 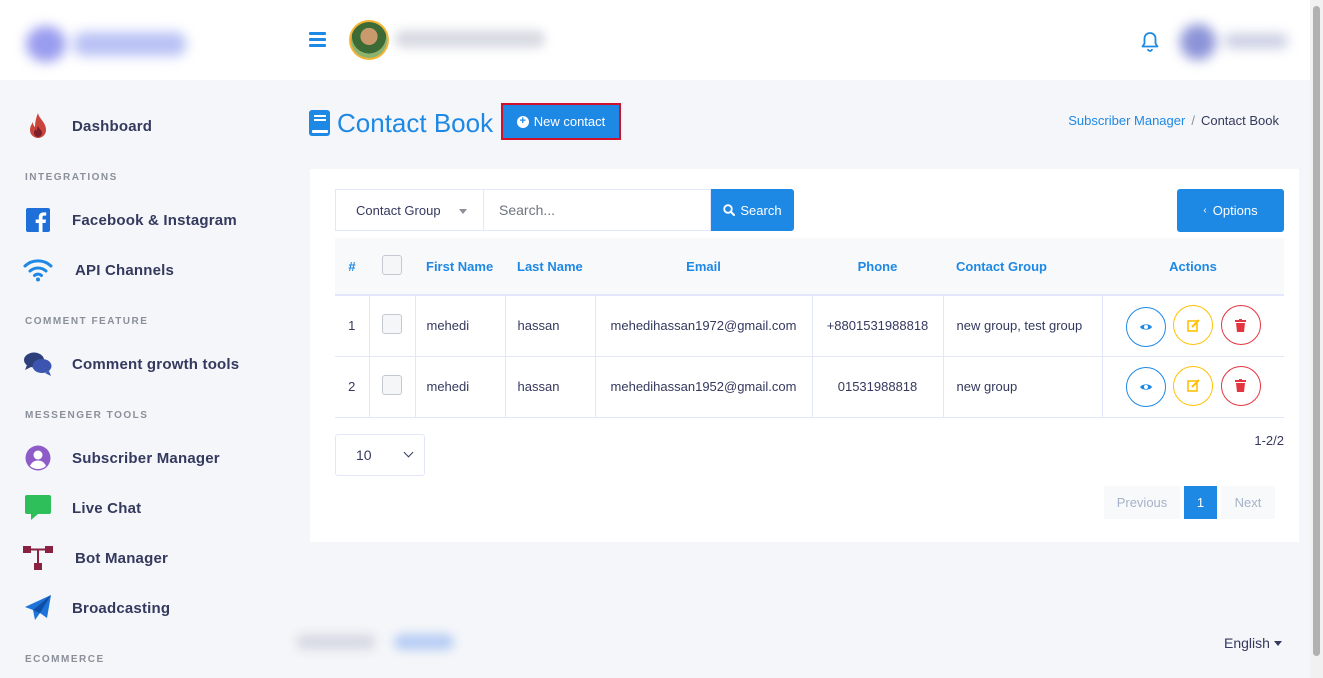 I want to click on scrollbar-thumb, so click(x=1316, y=331).